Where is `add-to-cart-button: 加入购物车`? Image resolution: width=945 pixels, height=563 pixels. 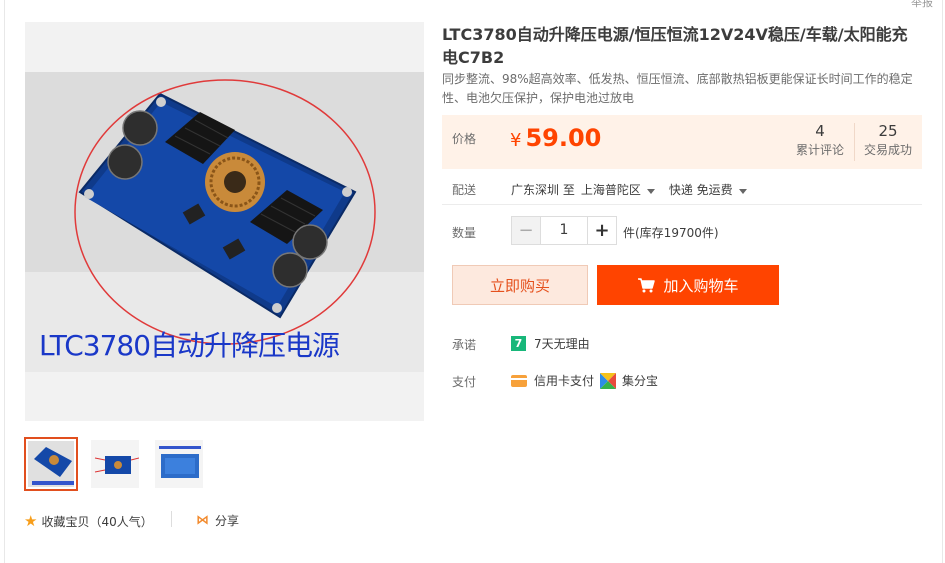
add-to-cart-button: 加入购物车 is located at coordinates (688, 285).